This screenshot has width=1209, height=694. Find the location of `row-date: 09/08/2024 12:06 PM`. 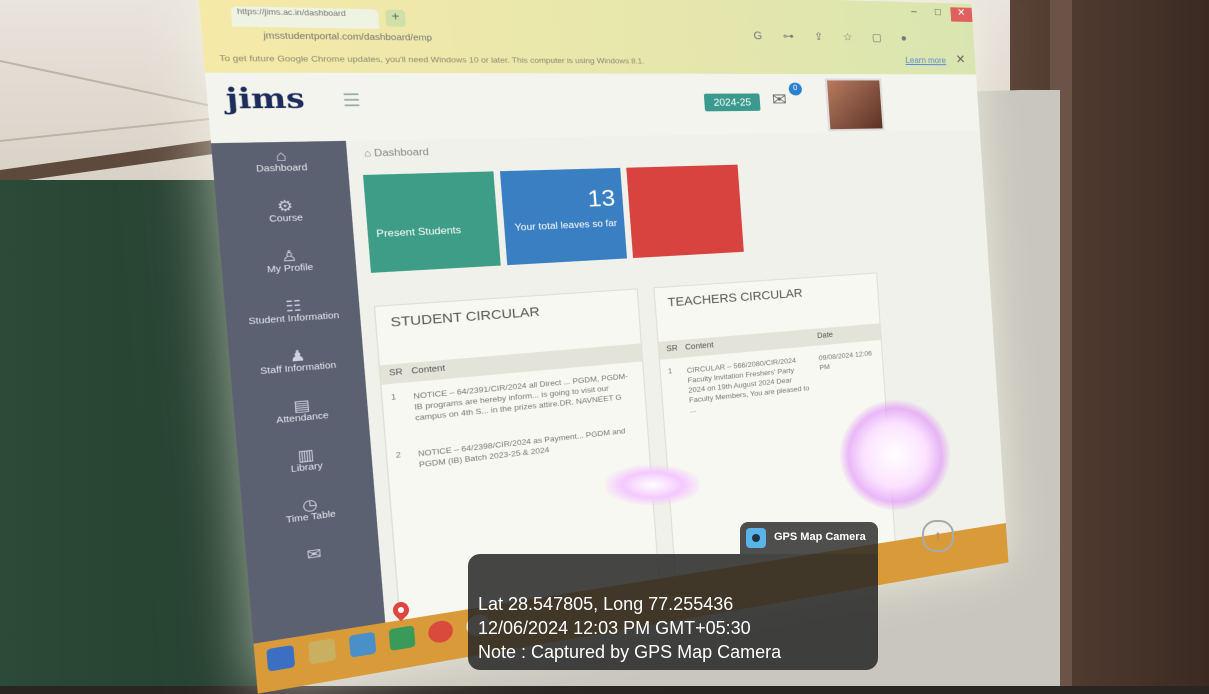

row-date: 09/08/2024 12:06 PM is located at coordinates (845, 361).